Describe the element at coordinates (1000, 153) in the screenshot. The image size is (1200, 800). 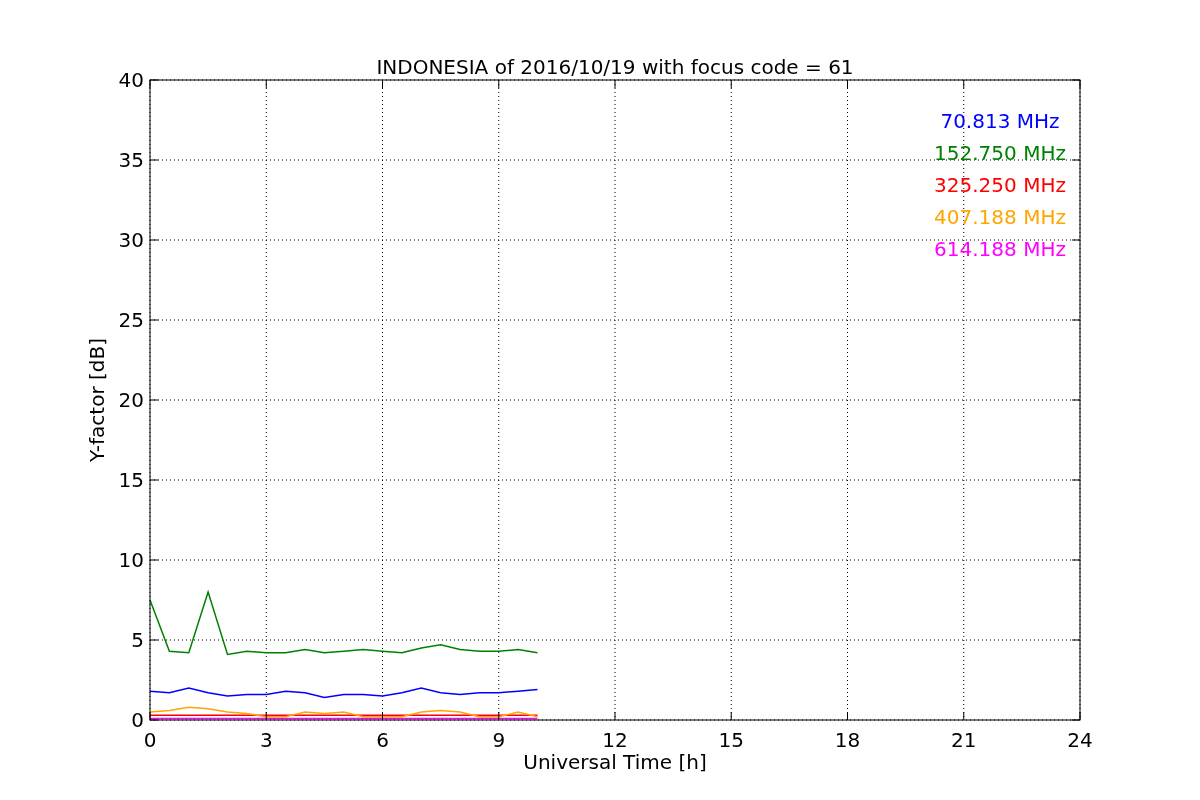
I see `legend-label: 152.750 MHz` at that location.